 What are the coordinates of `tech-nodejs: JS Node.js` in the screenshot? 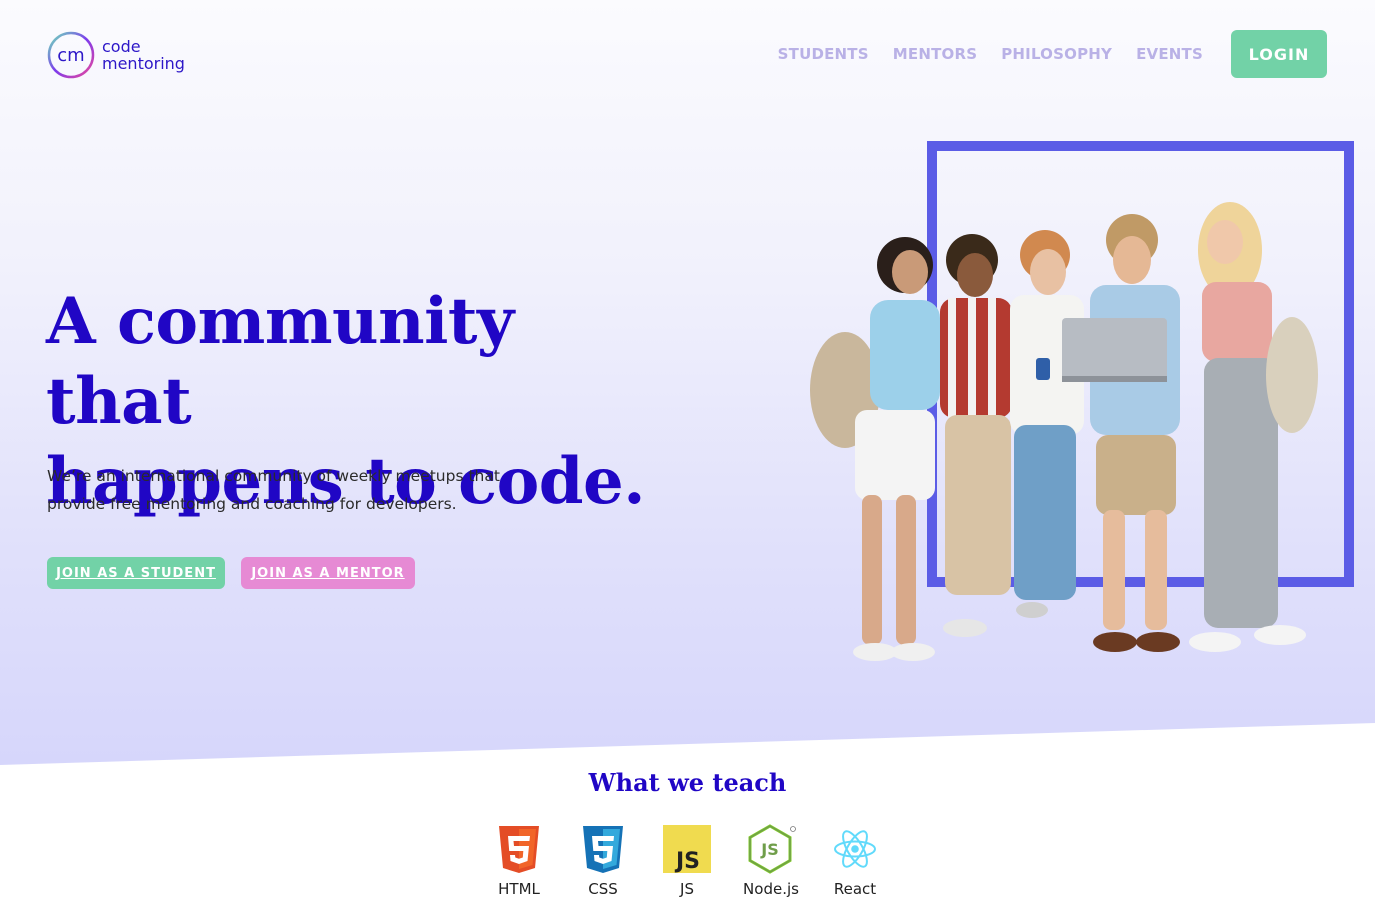 It's located at (771, 861).